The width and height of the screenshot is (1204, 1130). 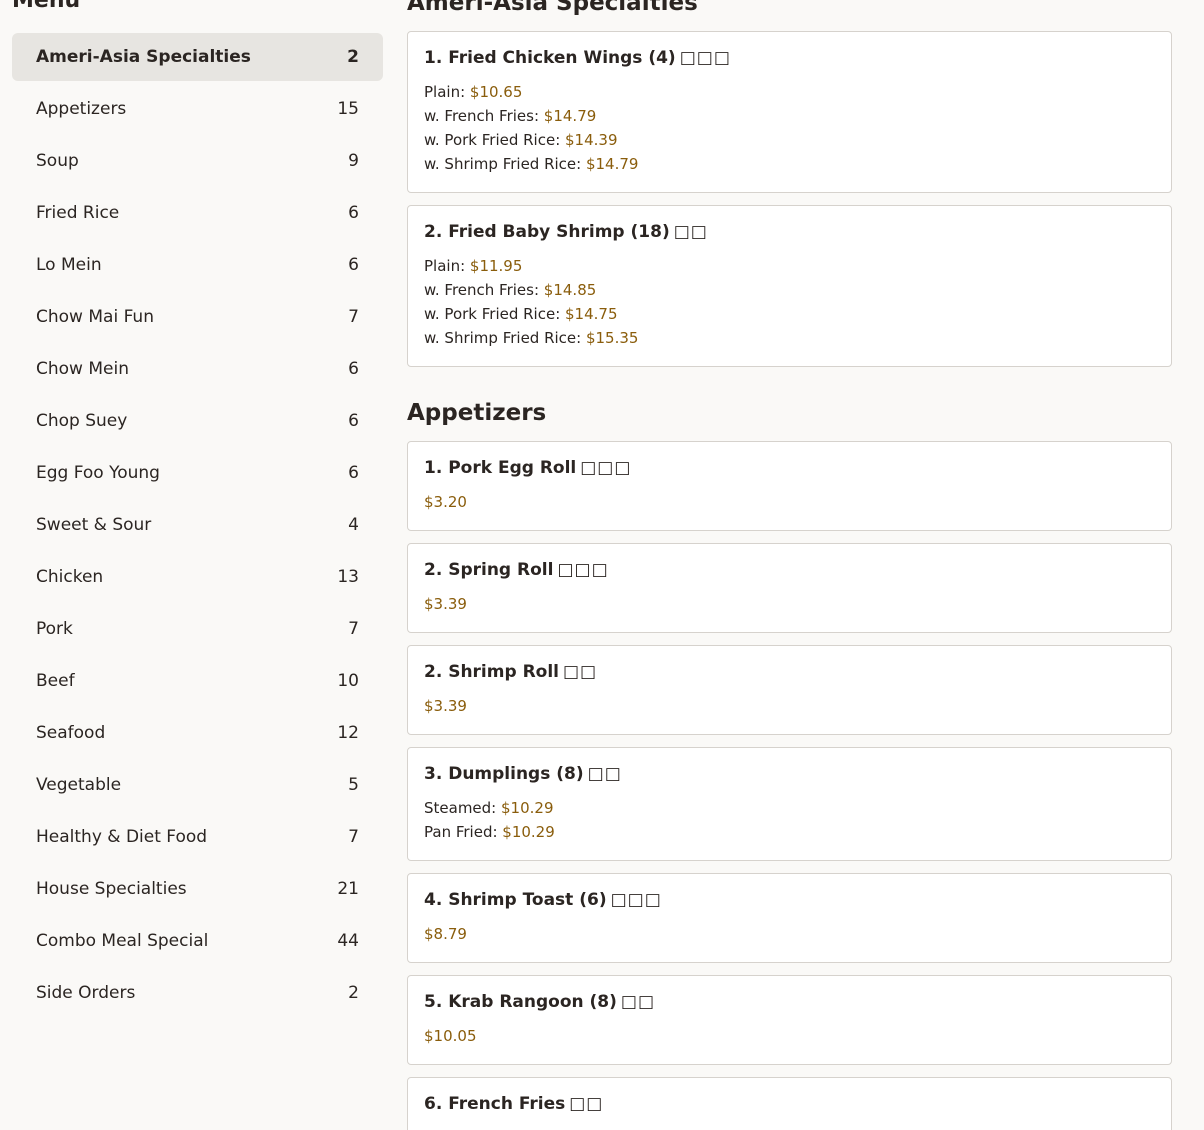 I want to click on menu-item-card: 1. Pork Egg Roll □□□ $3.20, so click(x=789, y=486).